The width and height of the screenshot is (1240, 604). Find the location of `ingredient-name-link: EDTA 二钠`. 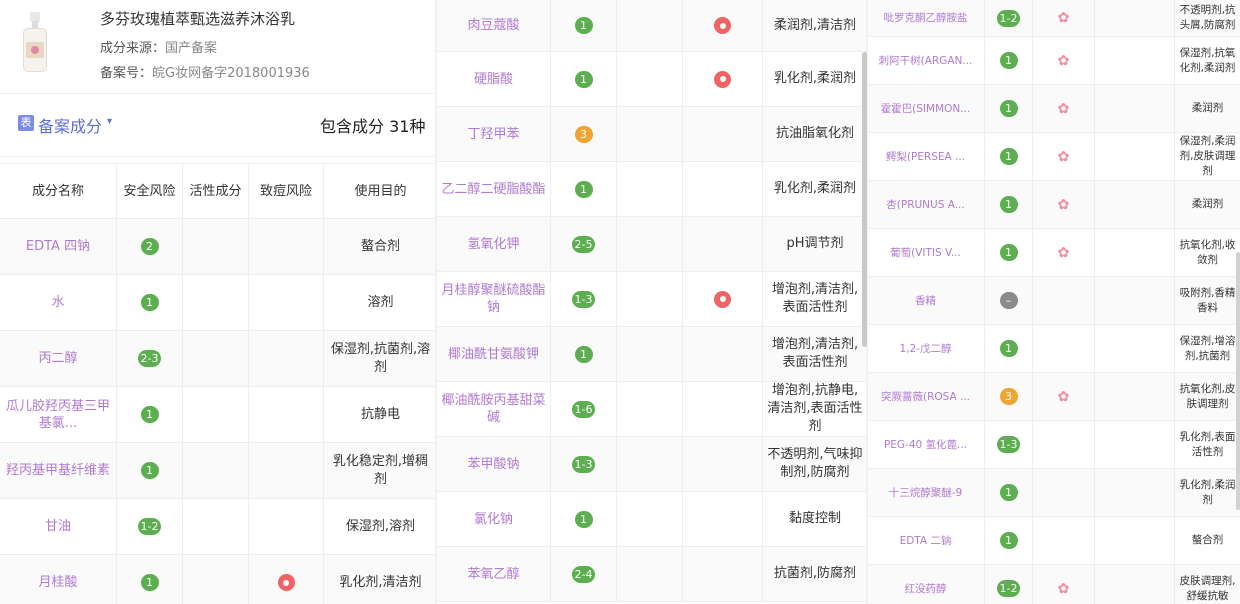

ingredient-name-link: EDTA 二钠 is located at coordinates (926, 541).